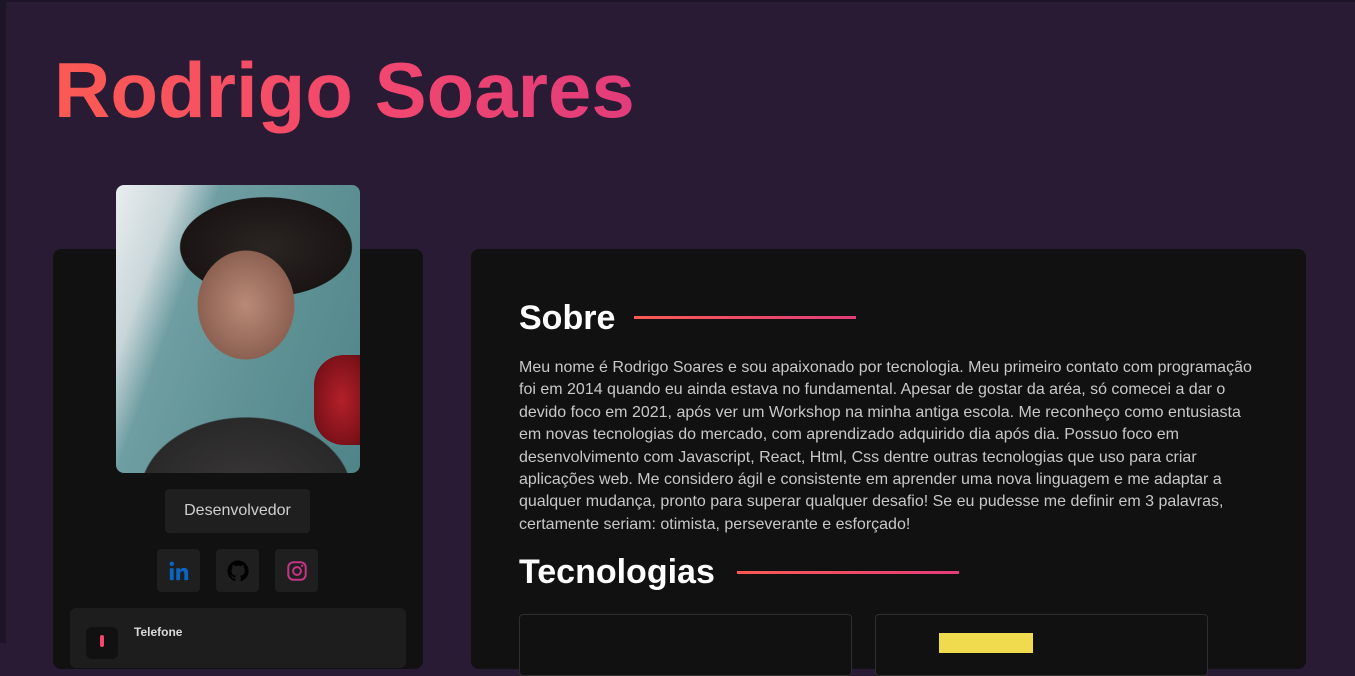 The image size is (1355, 676). Describe the element at coordinates (102, 643) in the screenshot. I see `phone-icon` at that location.